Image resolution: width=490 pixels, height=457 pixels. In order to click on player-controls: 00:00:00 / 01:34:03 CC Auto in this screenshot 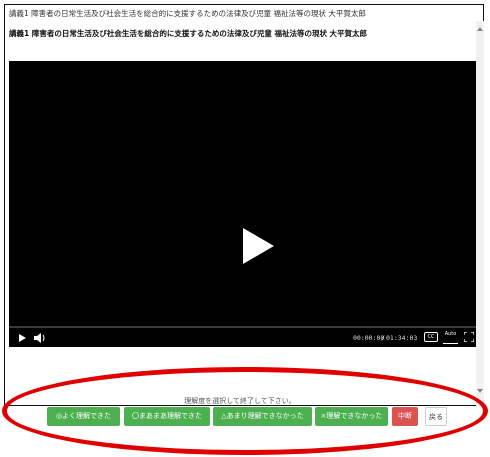, I will do `click(242, 338)`.